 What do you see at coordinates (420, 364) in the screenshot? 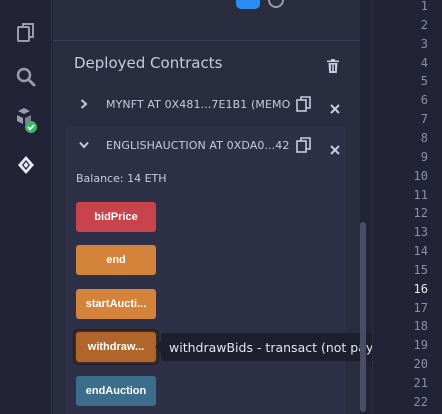
I see `line-number: 20` at bounding box center [420, 364].